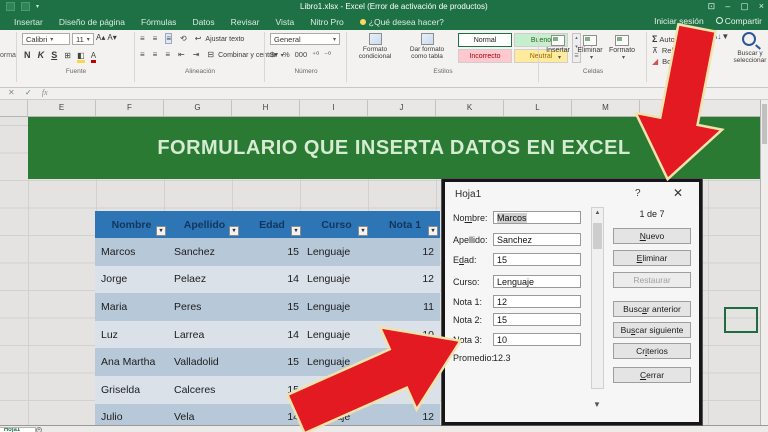 The image size is (768, 432). Describe the element at coordinates (606, 108) in the screenshot. I see `column-header-m: M` at that location.